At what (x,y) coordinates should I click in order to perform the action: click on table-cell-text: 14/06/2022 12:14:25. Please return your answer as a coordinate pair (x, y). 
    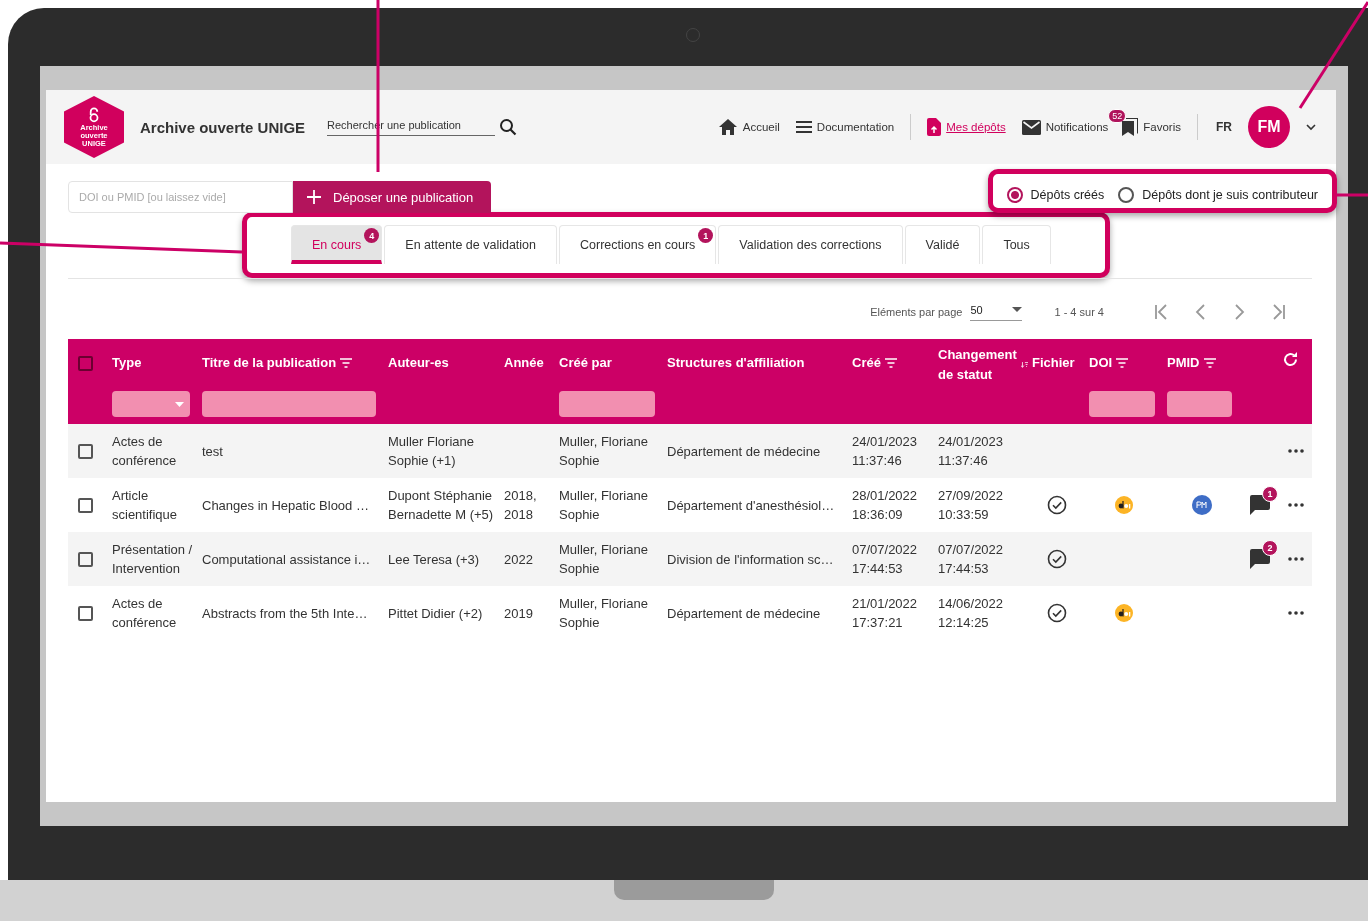
    Looking at the image, I should click on (971, 613).